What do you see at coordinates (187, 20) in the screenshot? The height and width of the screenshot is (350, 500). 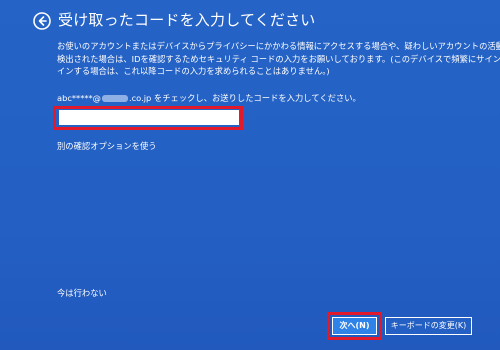 I see `page-title: 受け取ったコードを入力してください` at bounding box center [187, 20].